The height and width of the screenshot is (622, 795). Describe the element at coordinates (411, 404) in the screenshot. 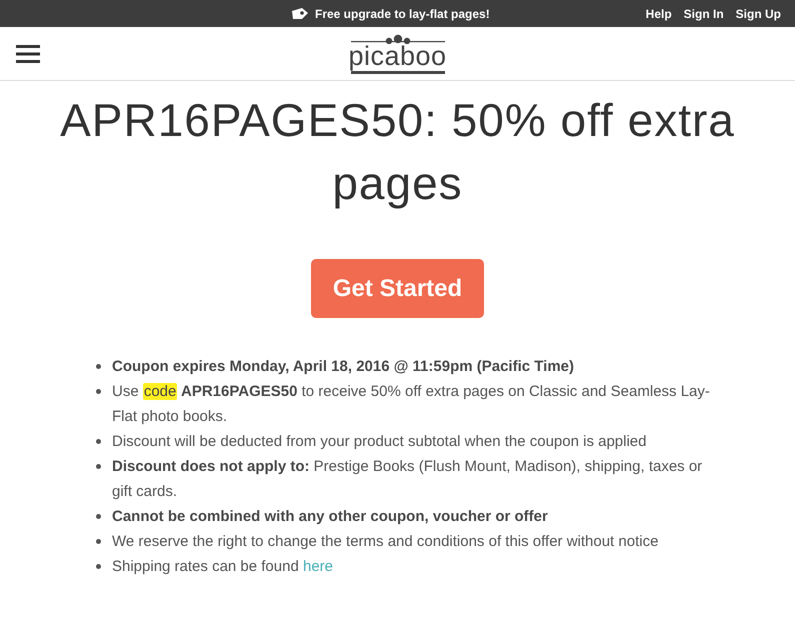

I see `terms-item: Use code APR16PAGES50 to receive 50% off extra pages on Classic and Seamless Lay-Flat photo books.` at that location.